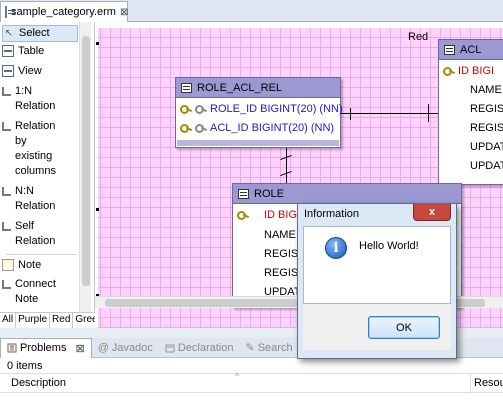  Describe the element at coordinates (258, 143) in the screenshot. I see `table-footer` at that location.